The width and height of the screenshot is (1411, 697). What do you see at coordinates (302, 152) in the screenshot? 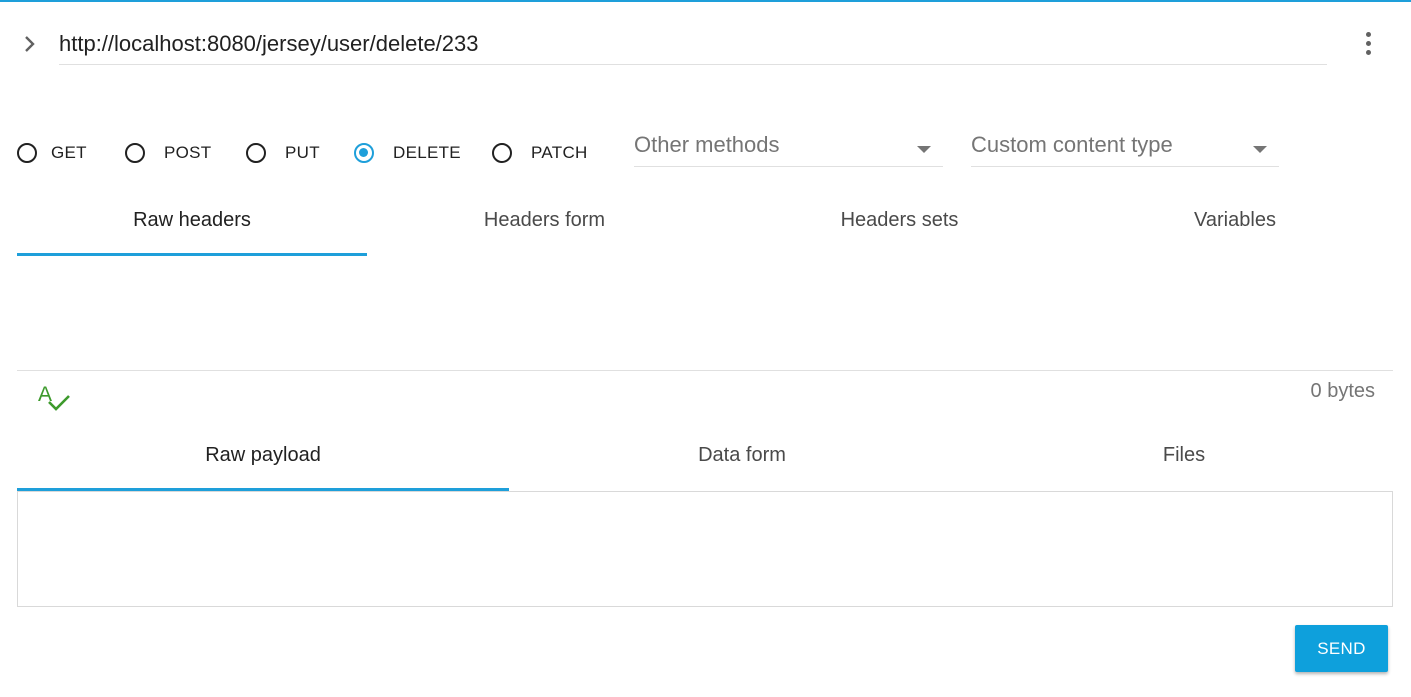
I see `method-label: PUT` at bounding box center [302, 152].